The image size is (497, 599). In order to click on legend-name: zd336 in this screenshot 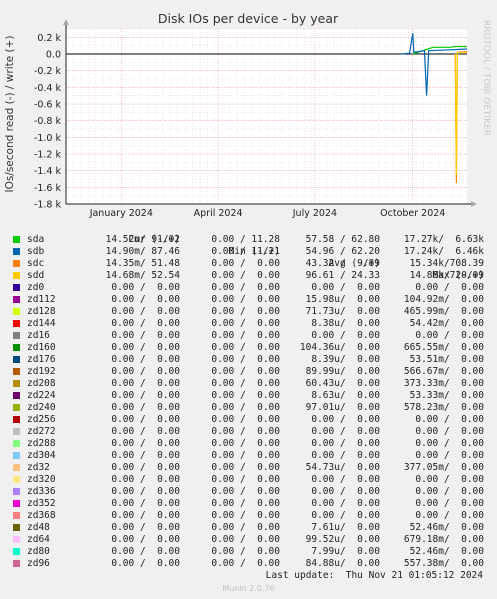, I will do `click(41, 491)`.